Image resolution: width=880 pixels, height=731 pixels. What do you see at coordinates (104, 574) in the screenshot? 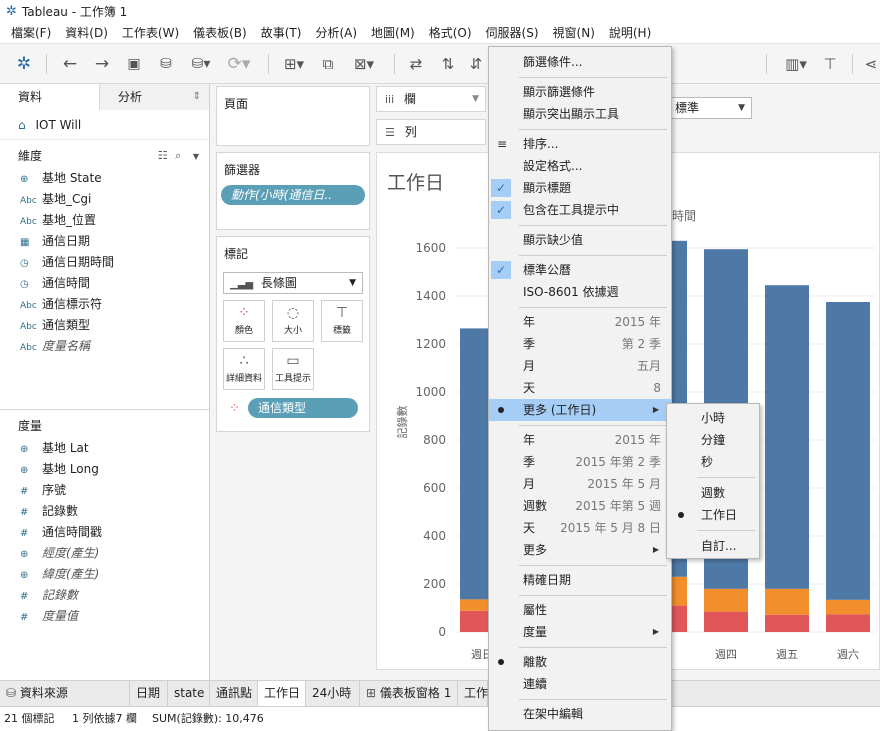
I see `measure-field: ⊕ 緯度(產生)` at bounding box center [104, 574].